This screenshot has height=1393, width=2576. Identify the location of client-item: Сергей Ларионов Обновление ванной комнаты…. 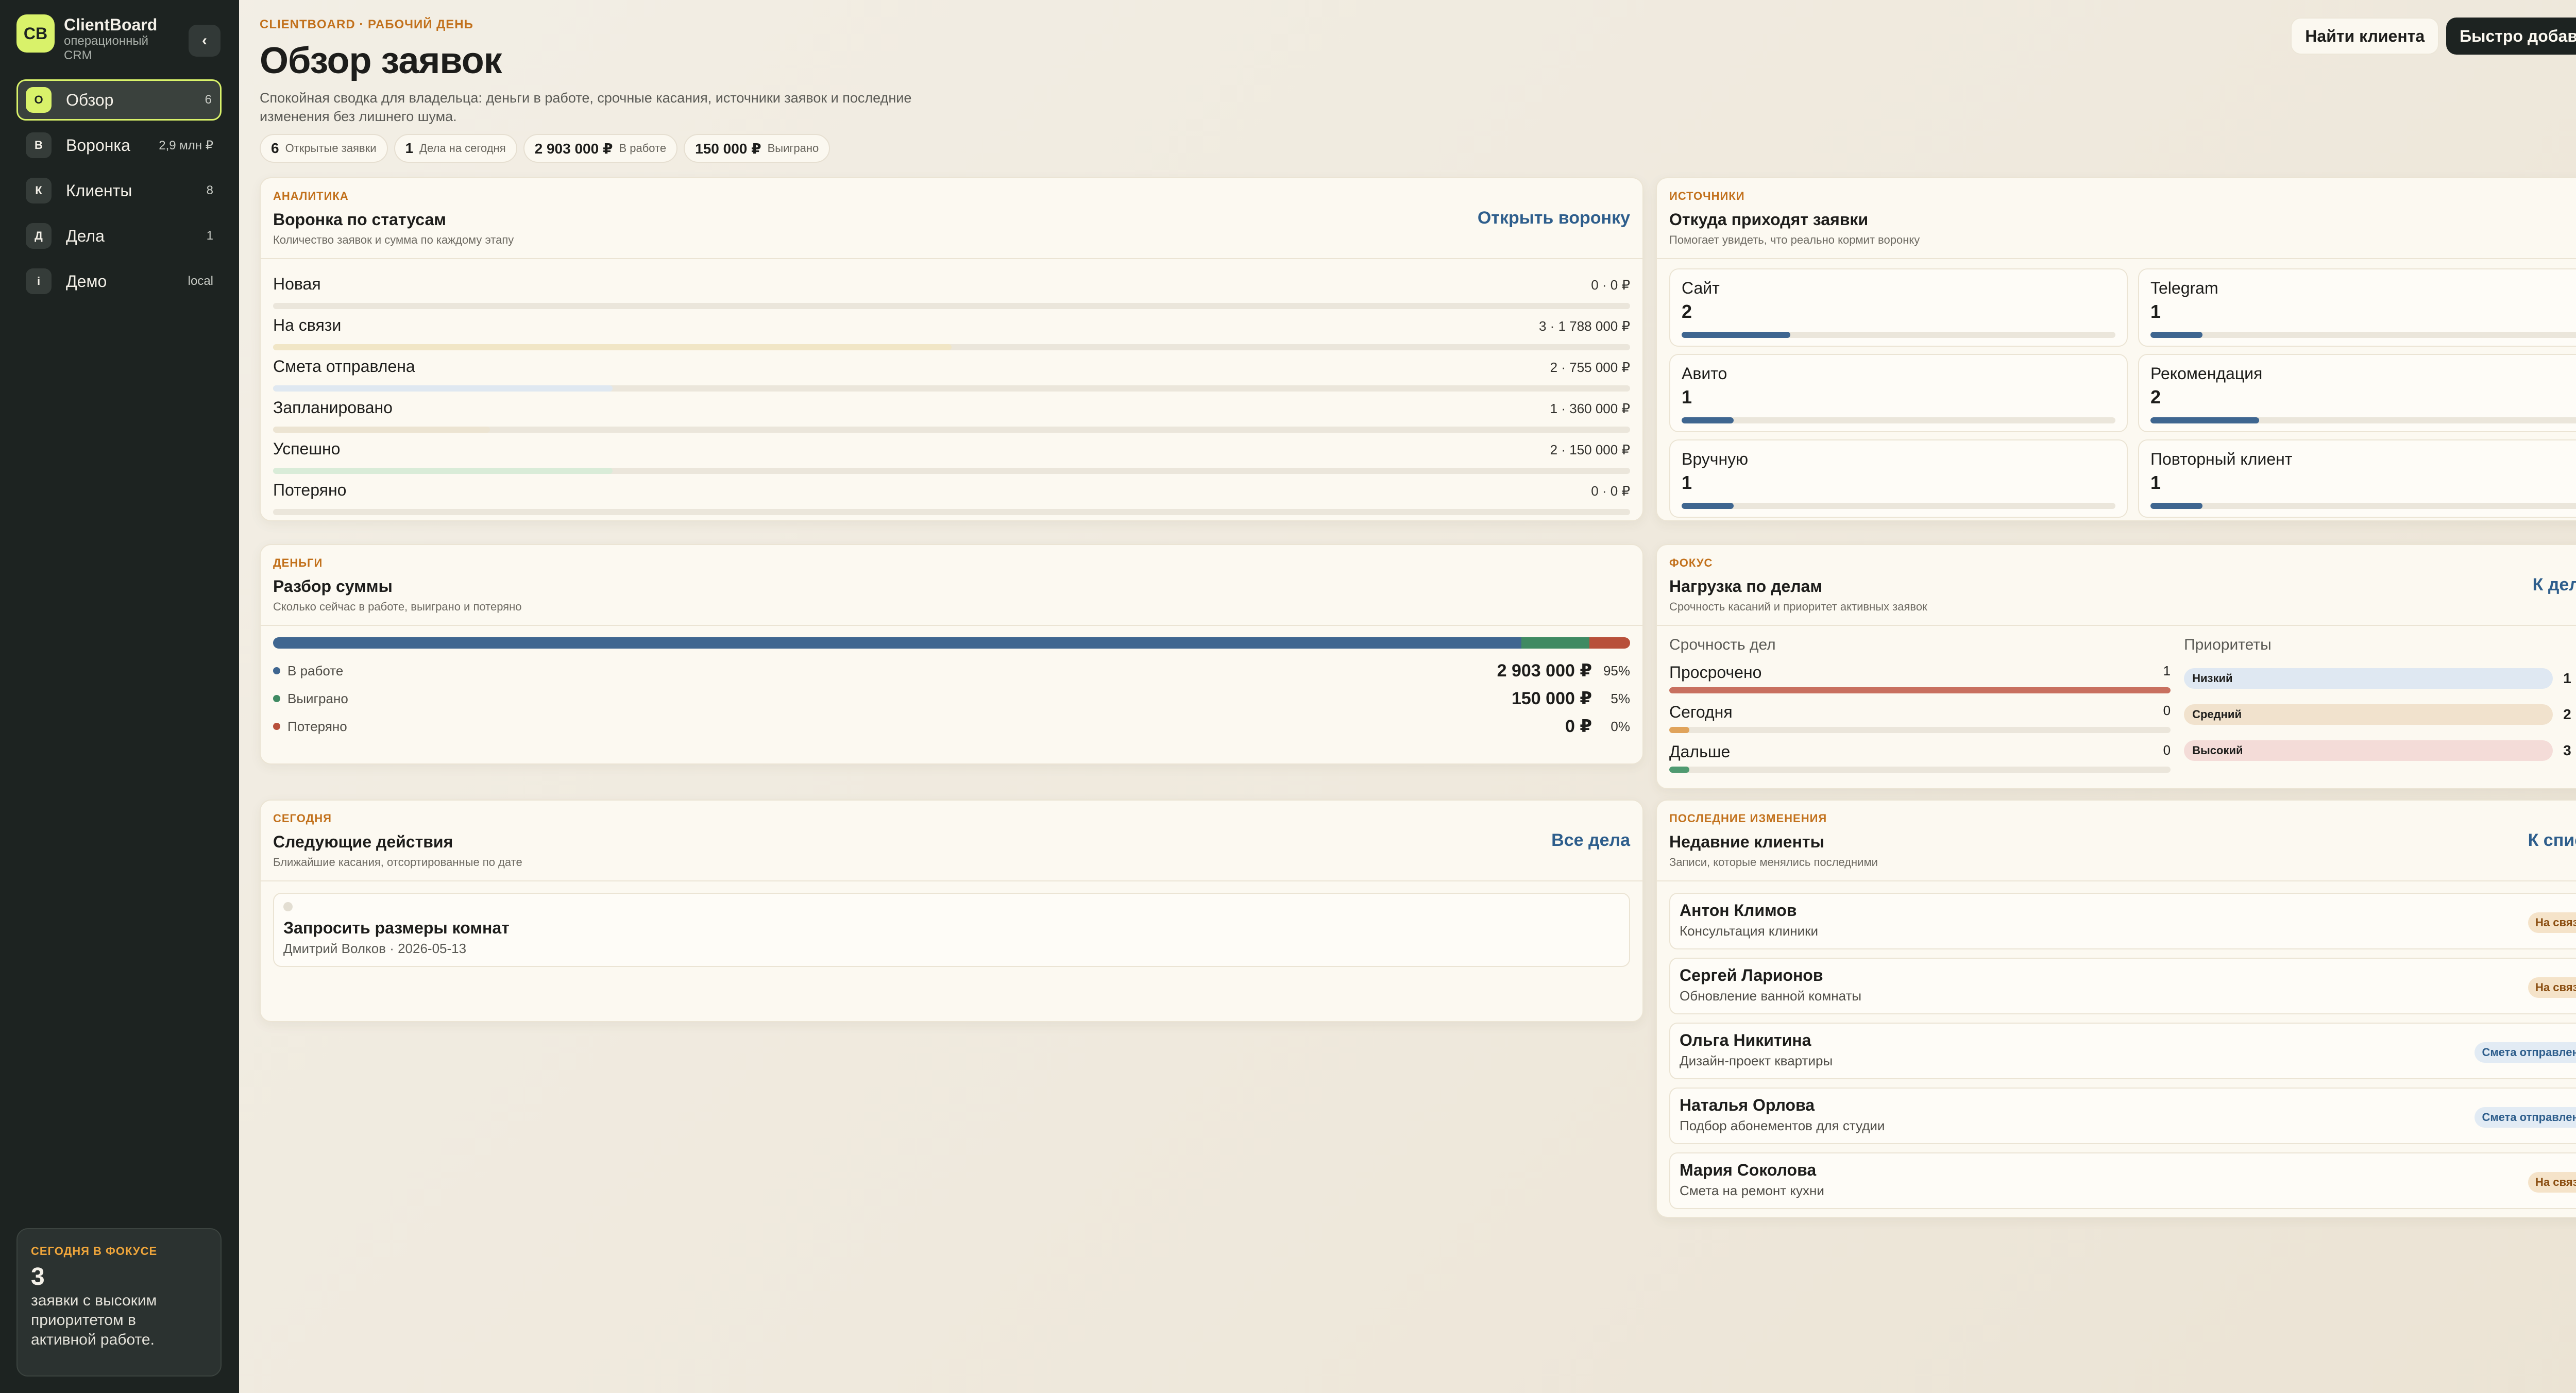
(2122, 986).